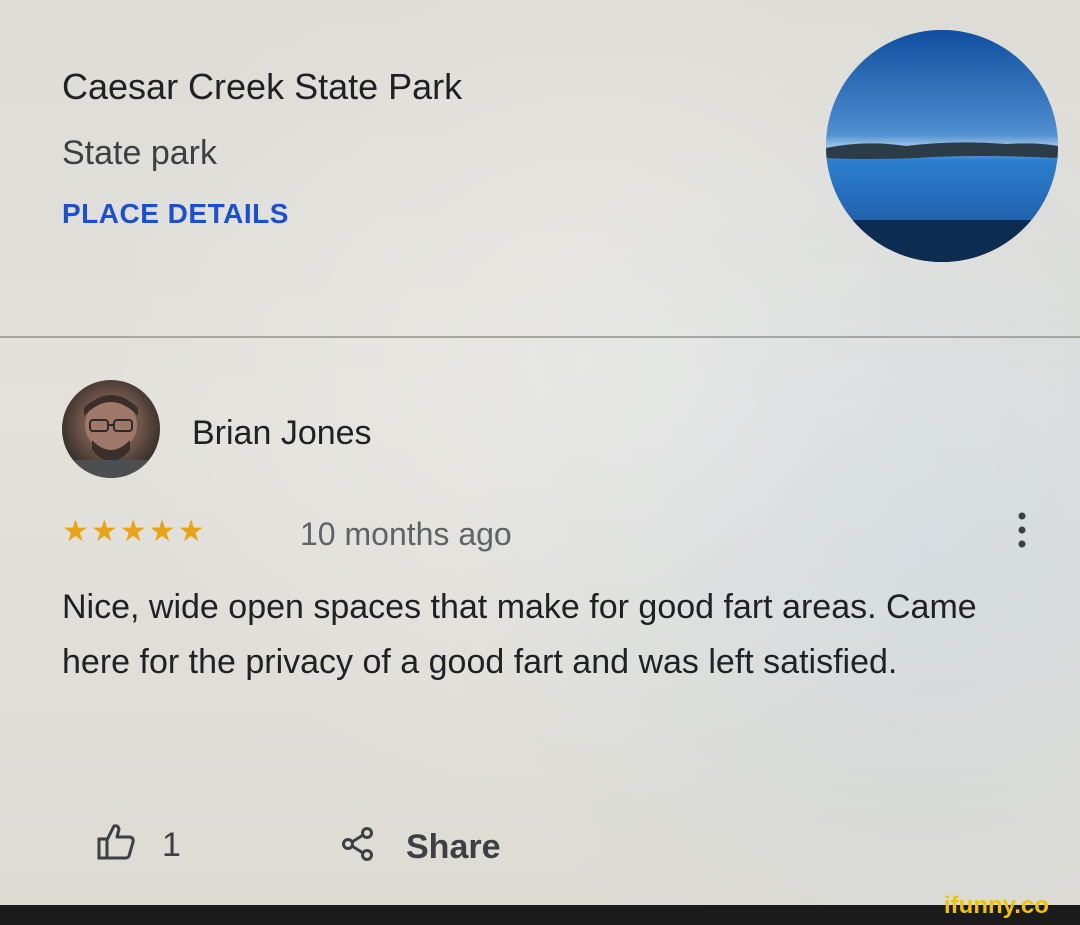 The width and height of the screenshot is (1080, 925). I want to click on thumbs-up-glyph, so click(116, 842).